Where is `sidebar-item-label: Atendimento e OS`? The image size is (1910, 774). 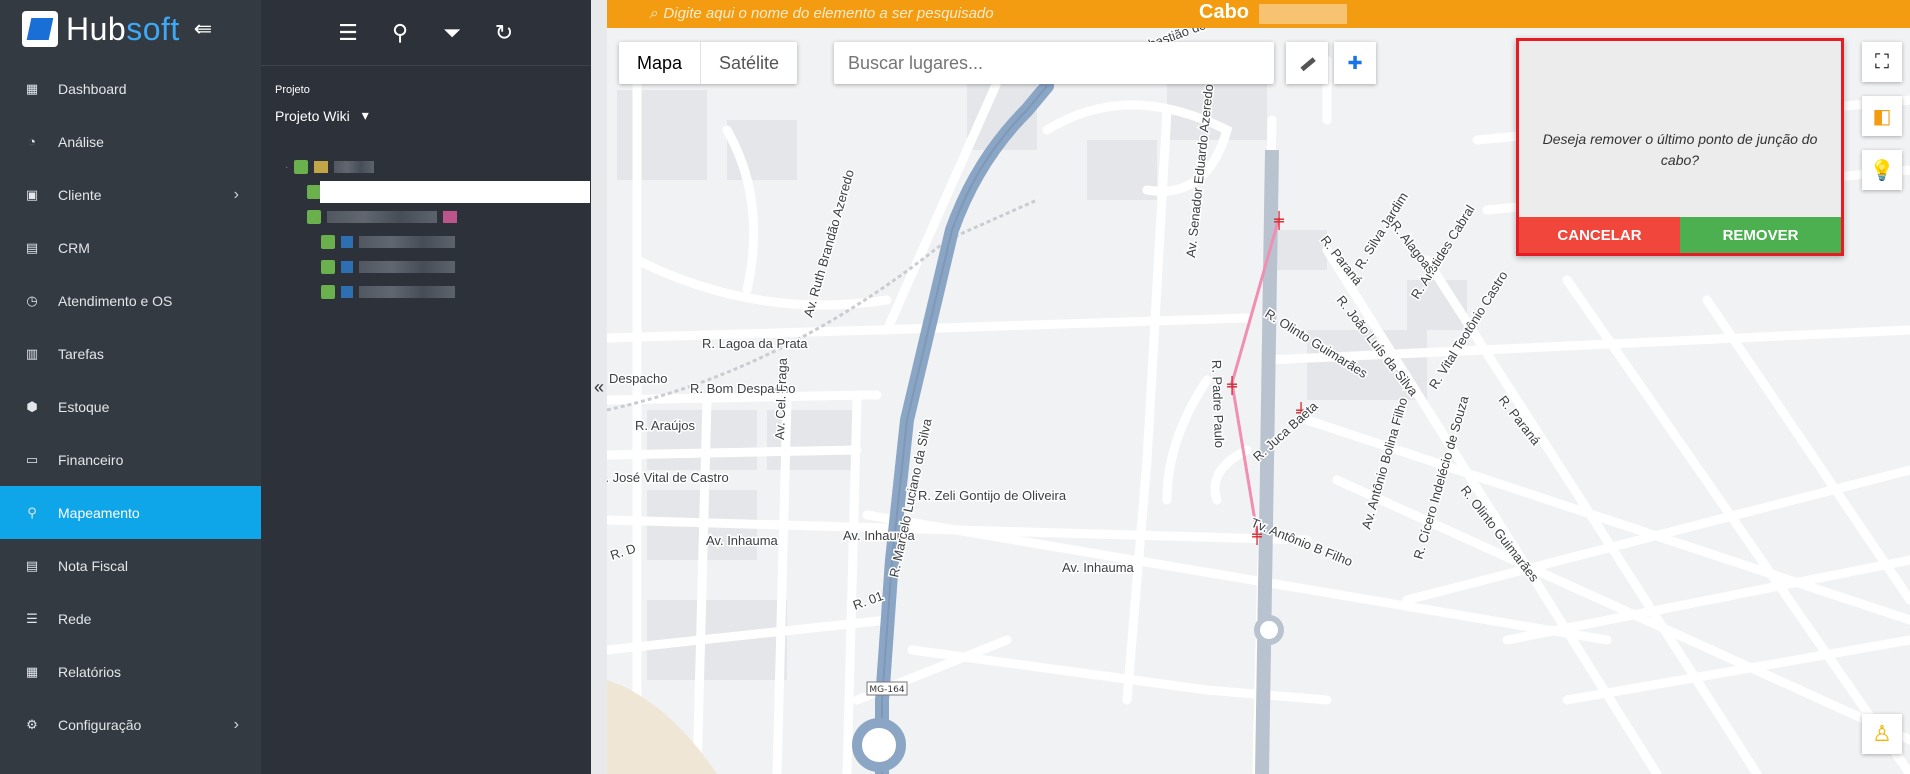 sidebar-item-label: Atendimento e OS is located at coordinates (115, 300).